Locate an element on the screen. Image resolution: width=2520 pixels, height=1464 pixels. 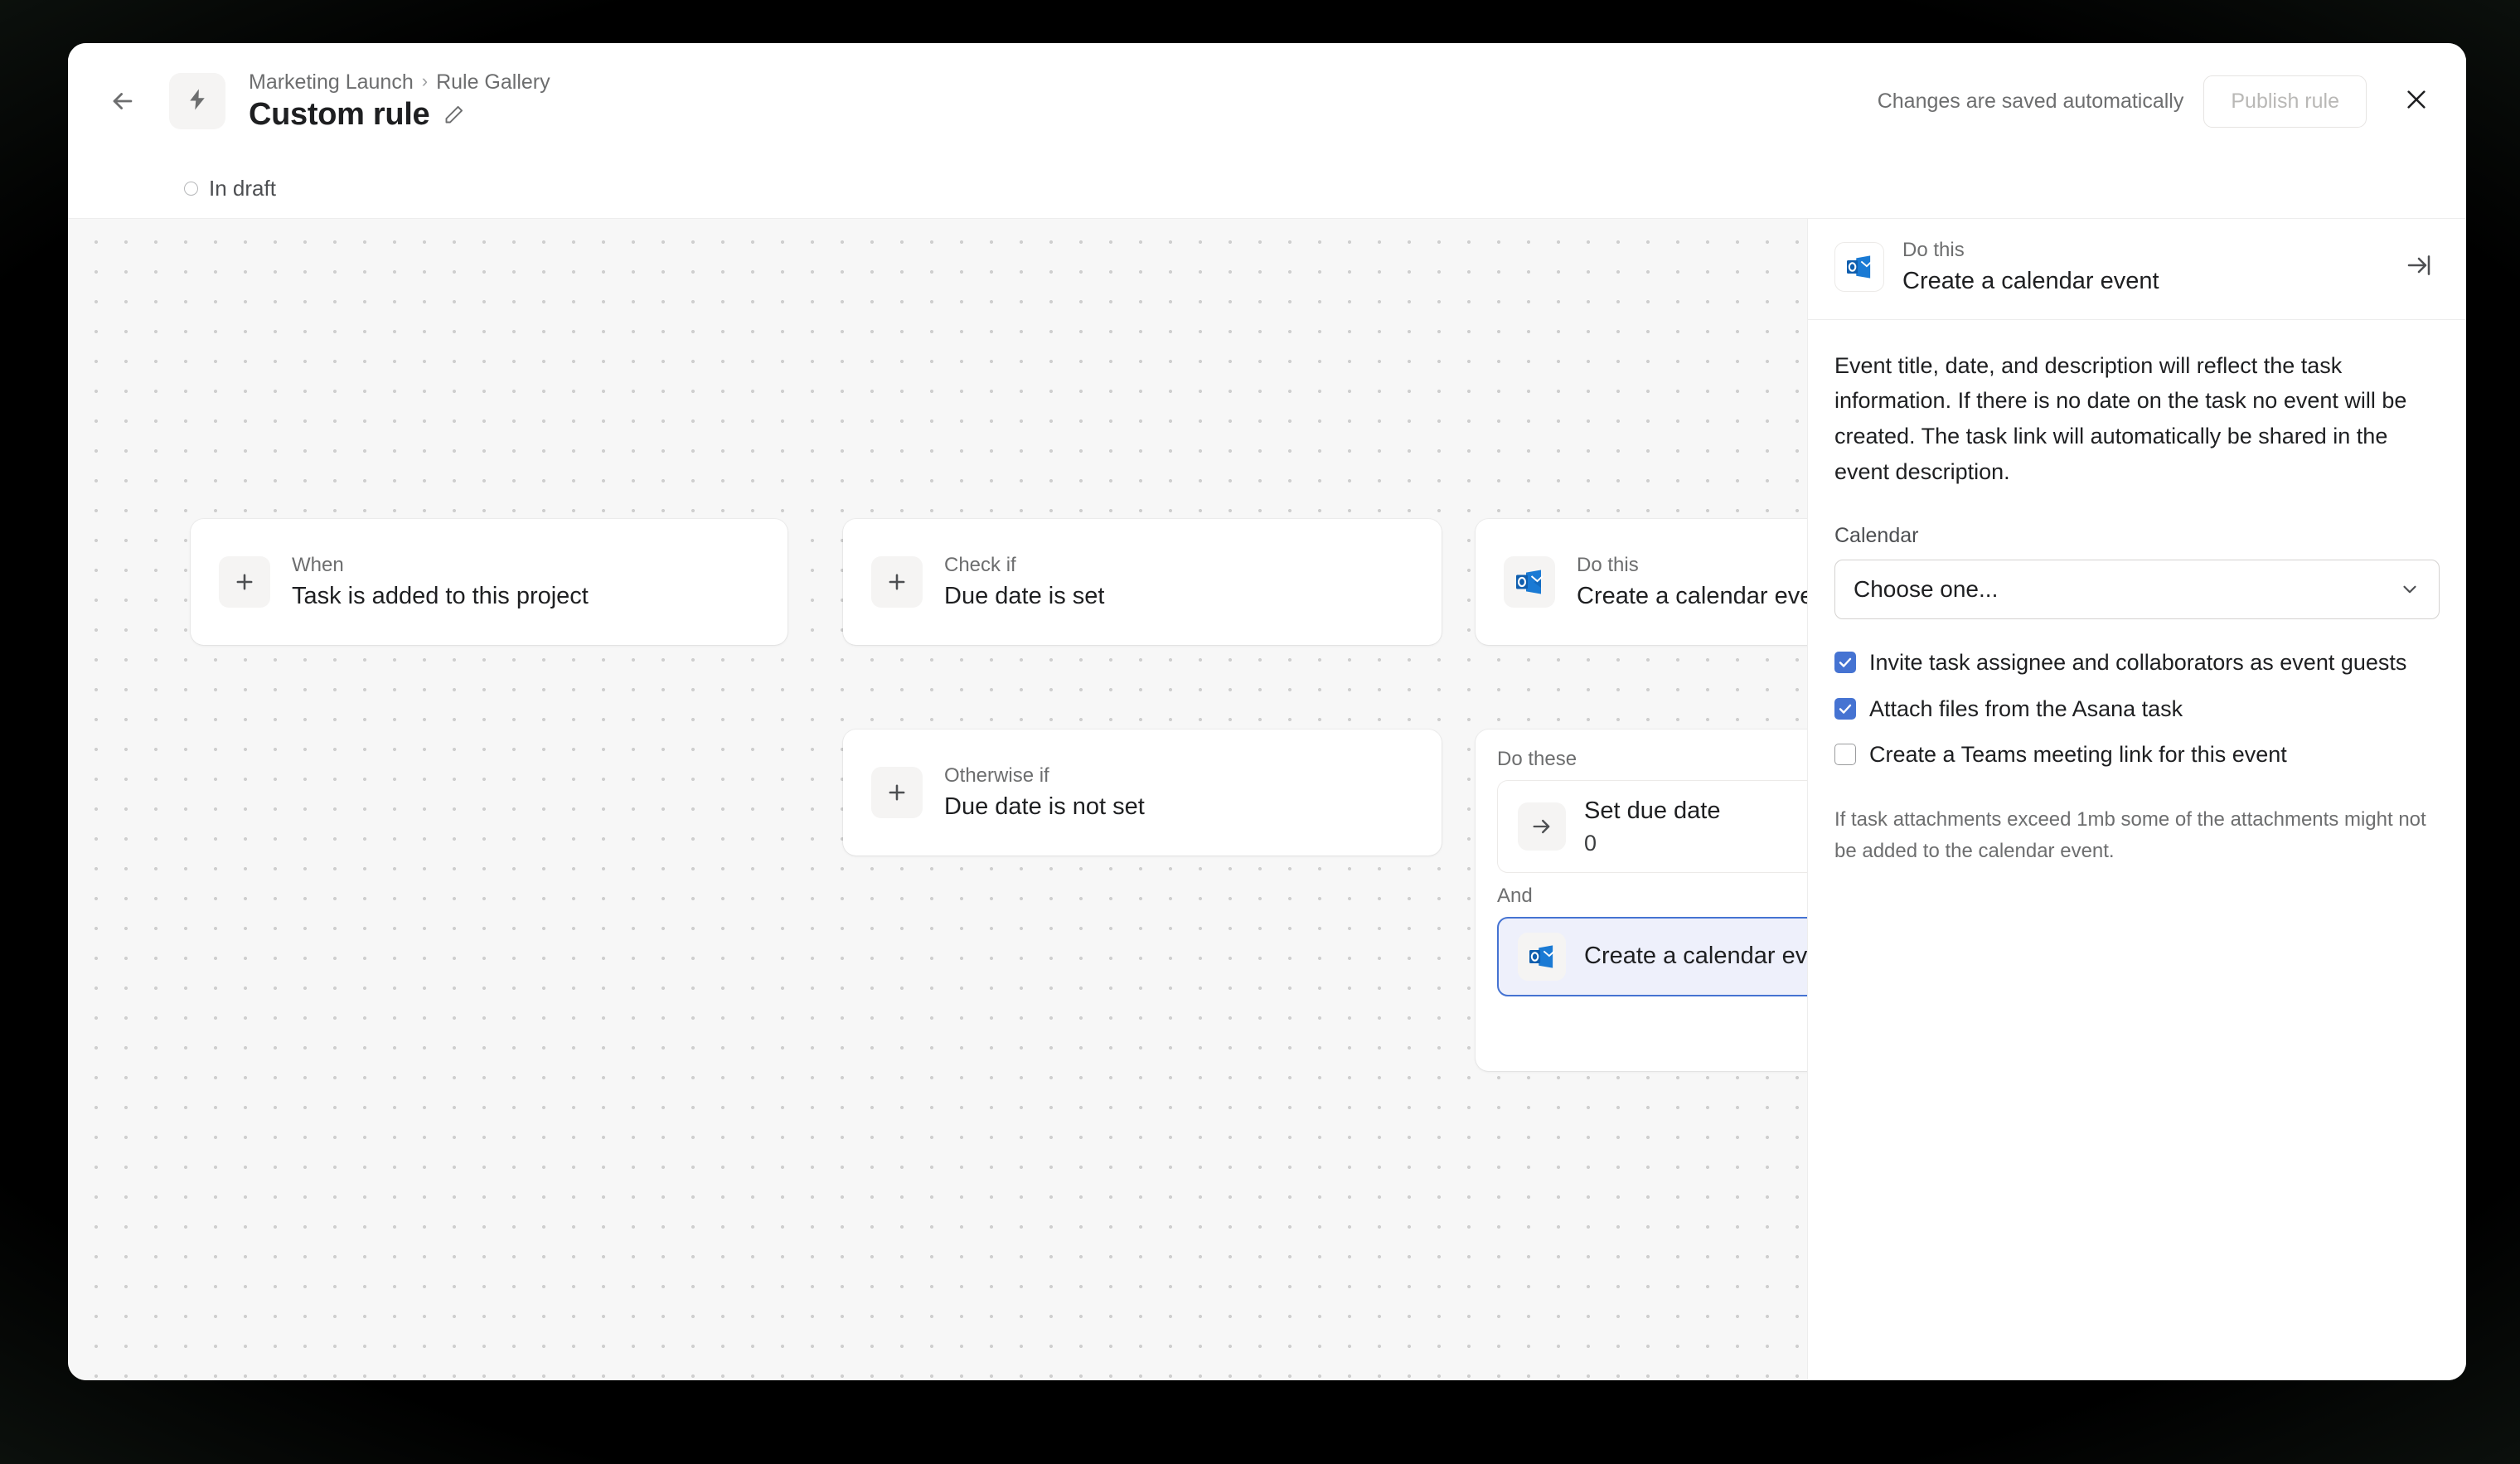
autosave-status: Changes are saved automatically is located at coordinates (2030, 101).